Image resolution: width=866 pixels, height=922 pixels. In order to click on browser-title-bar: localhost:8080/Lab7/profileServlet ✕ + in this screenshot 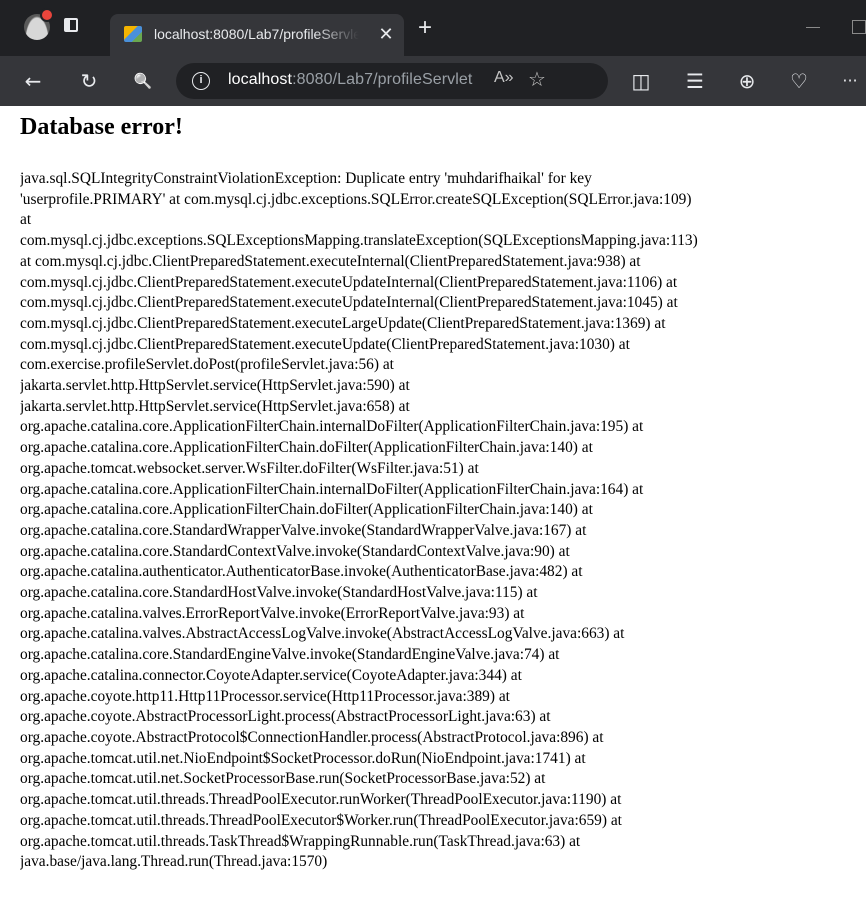, I will do `click(433, 28)`.